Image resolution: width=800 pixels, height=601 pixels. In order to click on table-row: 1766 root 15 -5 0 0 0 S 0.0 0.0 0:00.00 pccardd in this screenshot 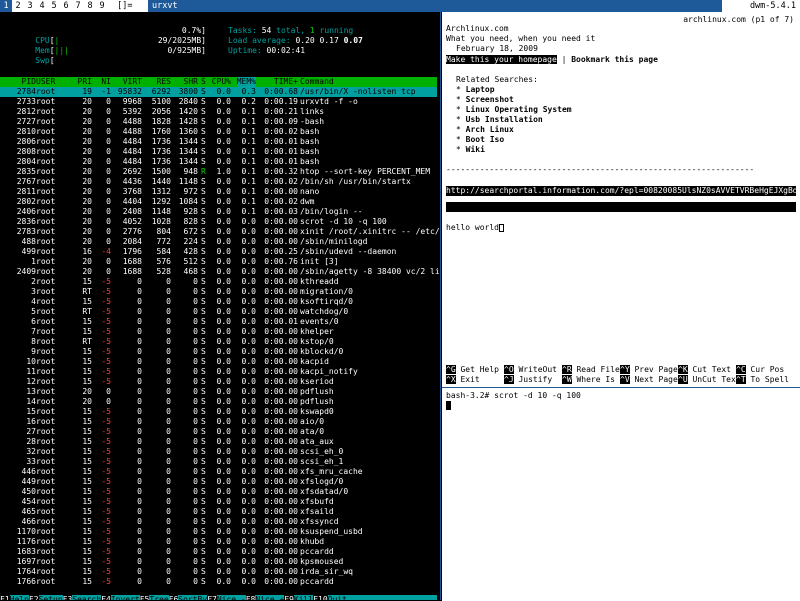, I will do `click(218, 582)`.